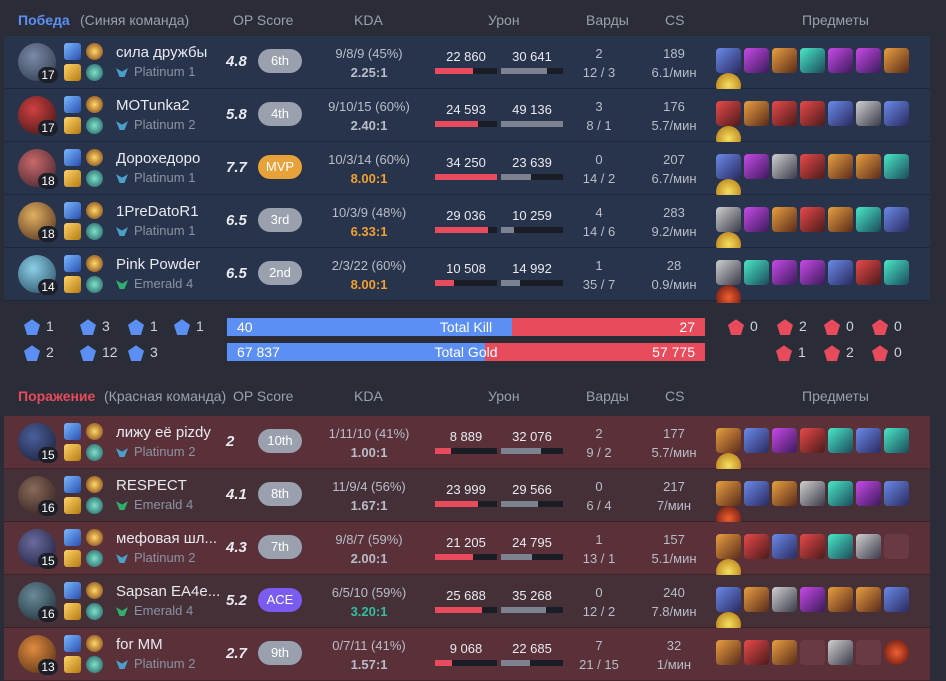 This screenshot has height=681, width=946. I want to click on champion-level: 15, so click(48, 561).